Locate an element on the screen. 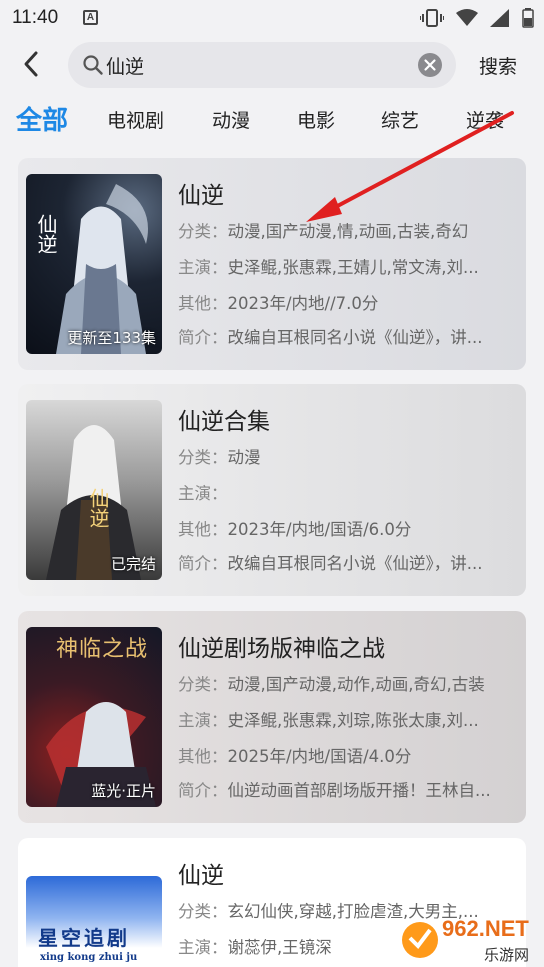 The width and height of the screenshot is (544, 967). watermark-logo: 962.NET 乐游网 is located at coordinates (471, 939).